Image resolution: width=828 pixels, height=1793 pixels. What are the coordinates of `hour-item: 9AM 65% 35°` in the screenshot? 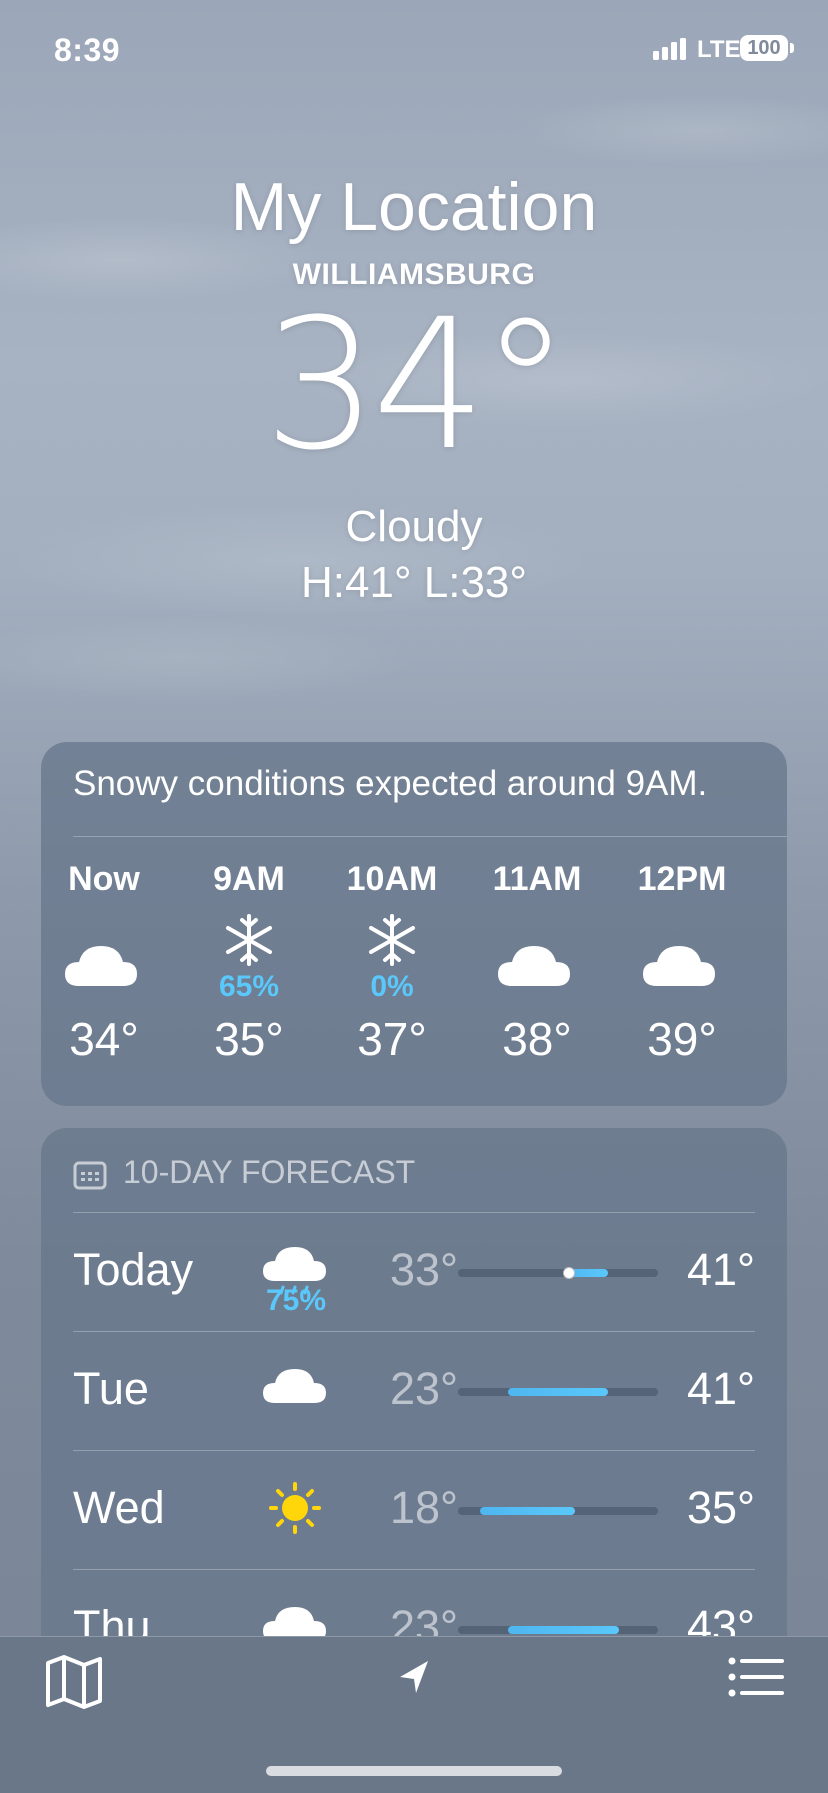 It's located at (249, 980).